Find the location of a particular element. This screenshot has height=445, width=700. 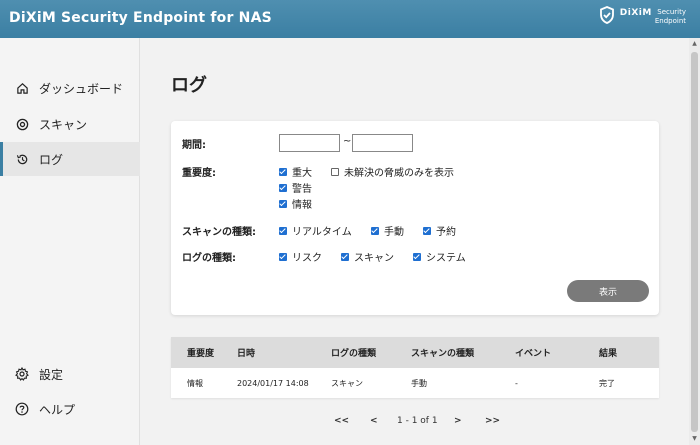

table-cell: スキャン is located at coordinates (347, 383).